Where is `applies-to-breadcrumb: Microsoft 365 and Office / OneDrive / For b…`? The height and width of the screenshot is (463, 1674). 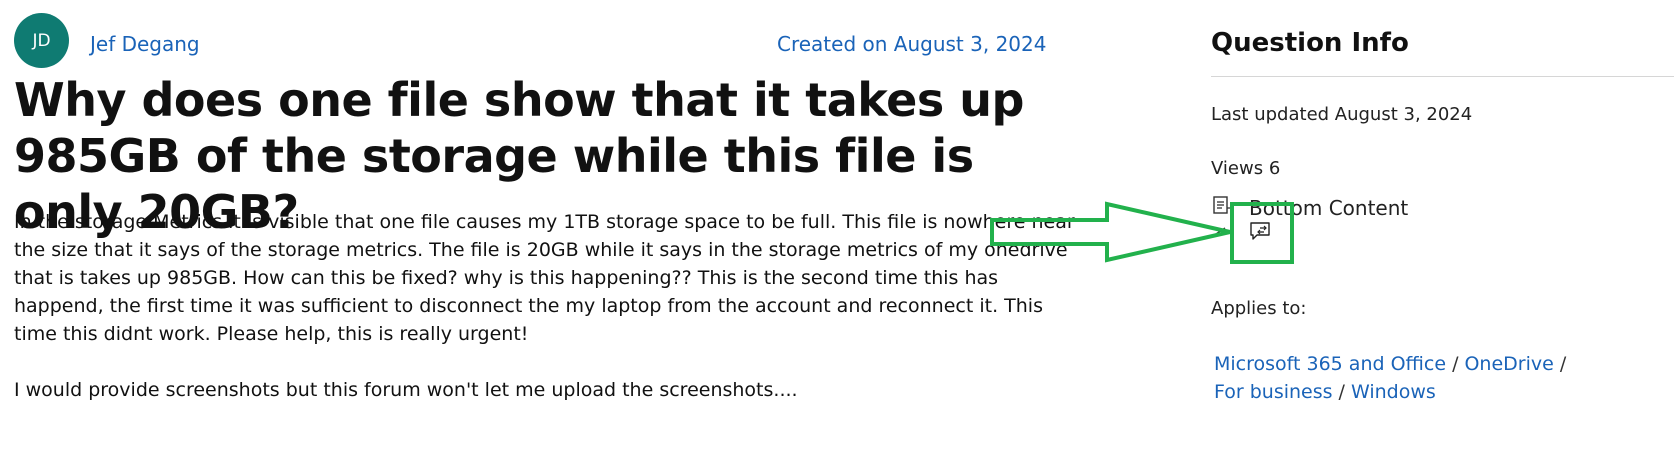
applies-to-breadcrumb: Microsoft 365 and Office / OneDrive / For b… is located at coordinates (1434, 378).